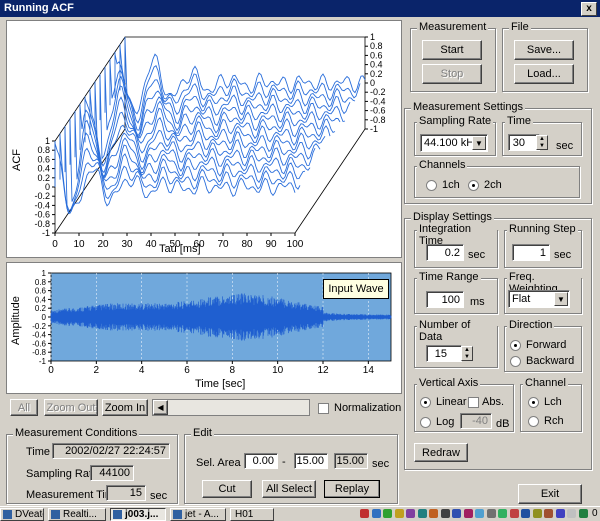 This screenshot has height=521, width=600. What do you see at coordinates (97, 370) in the screenshot?
I see `wave-x-tick-label: 2` at bounding box center [97, 370].